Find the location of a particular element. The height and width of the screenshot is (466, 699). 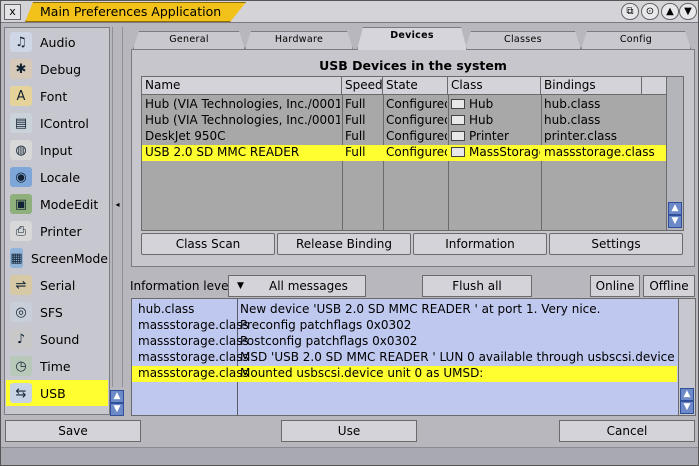

cancel-button: Cancel is located at coordinates (627, 431).